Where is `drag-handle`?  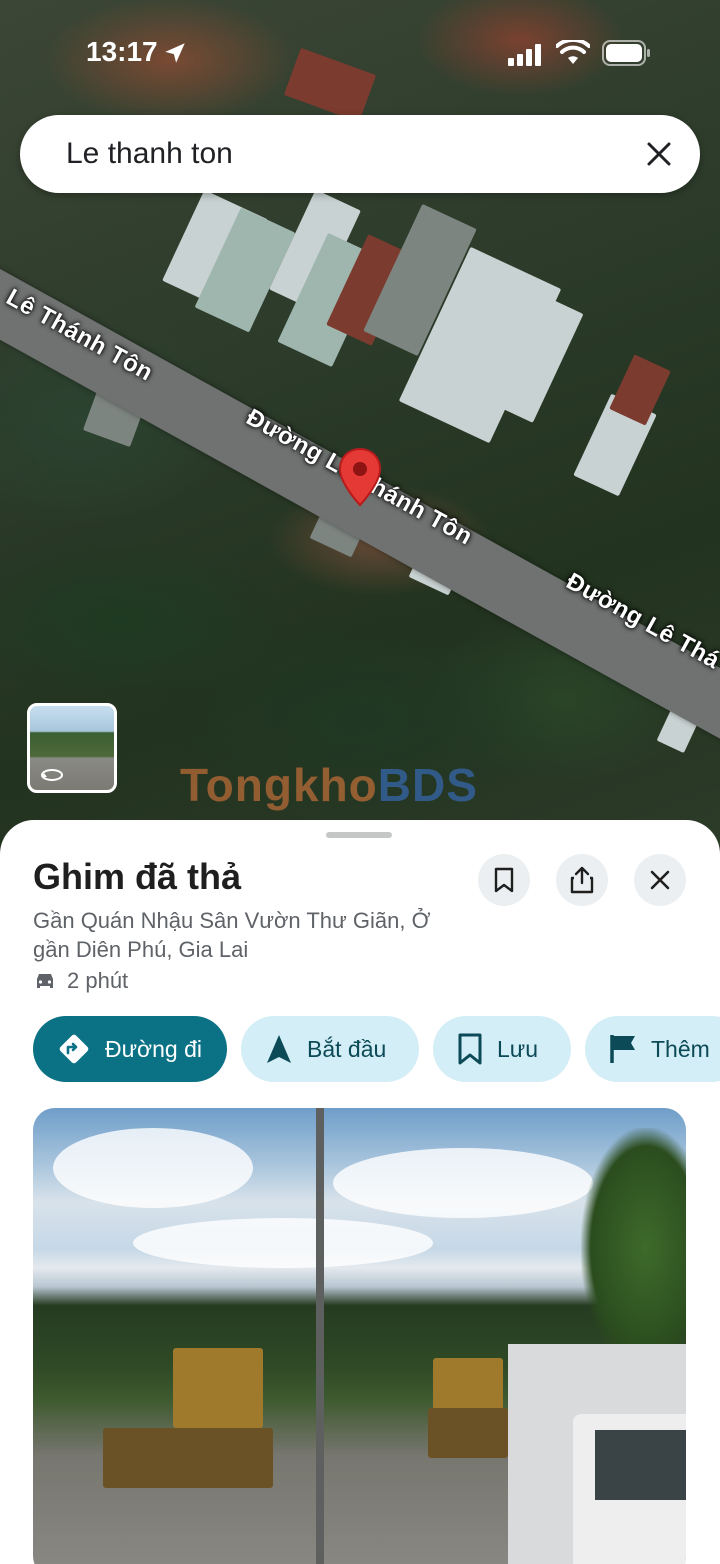
drag-handle is located at coordinates (359, 835).